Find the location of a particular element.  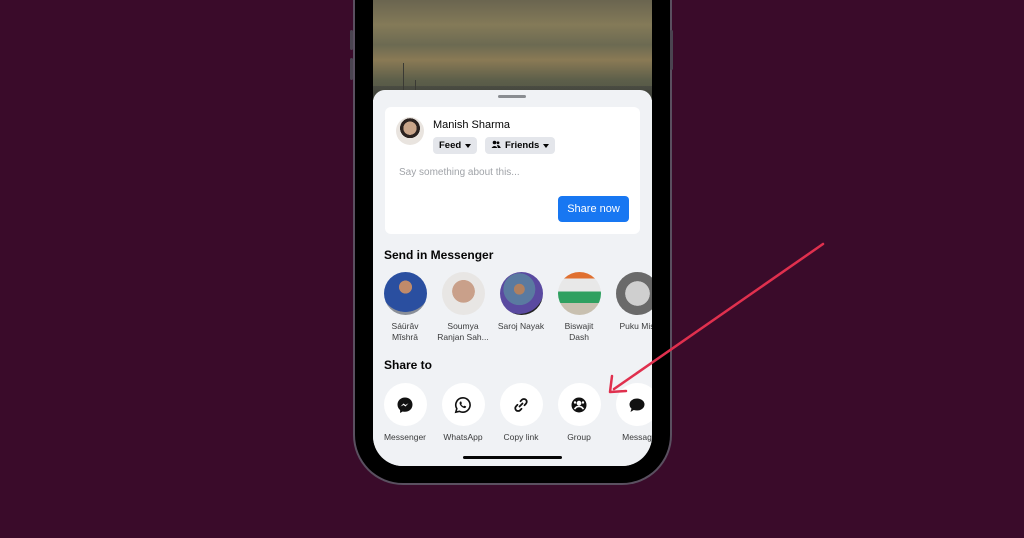

annotation-arrow is located at coordinates (716, 318).